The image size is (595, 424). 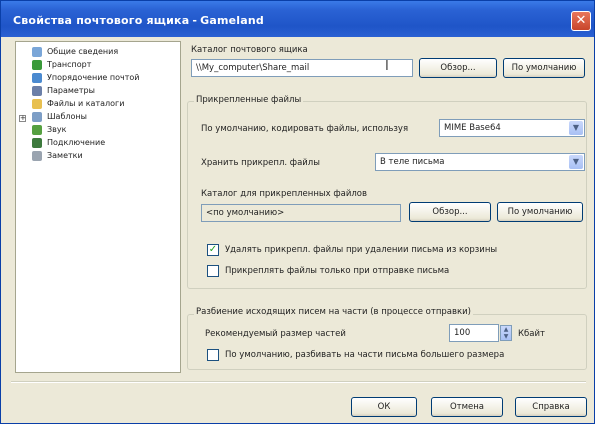 I want to click on encode-select-value: MIME Base64, so click(x=472, y=128).